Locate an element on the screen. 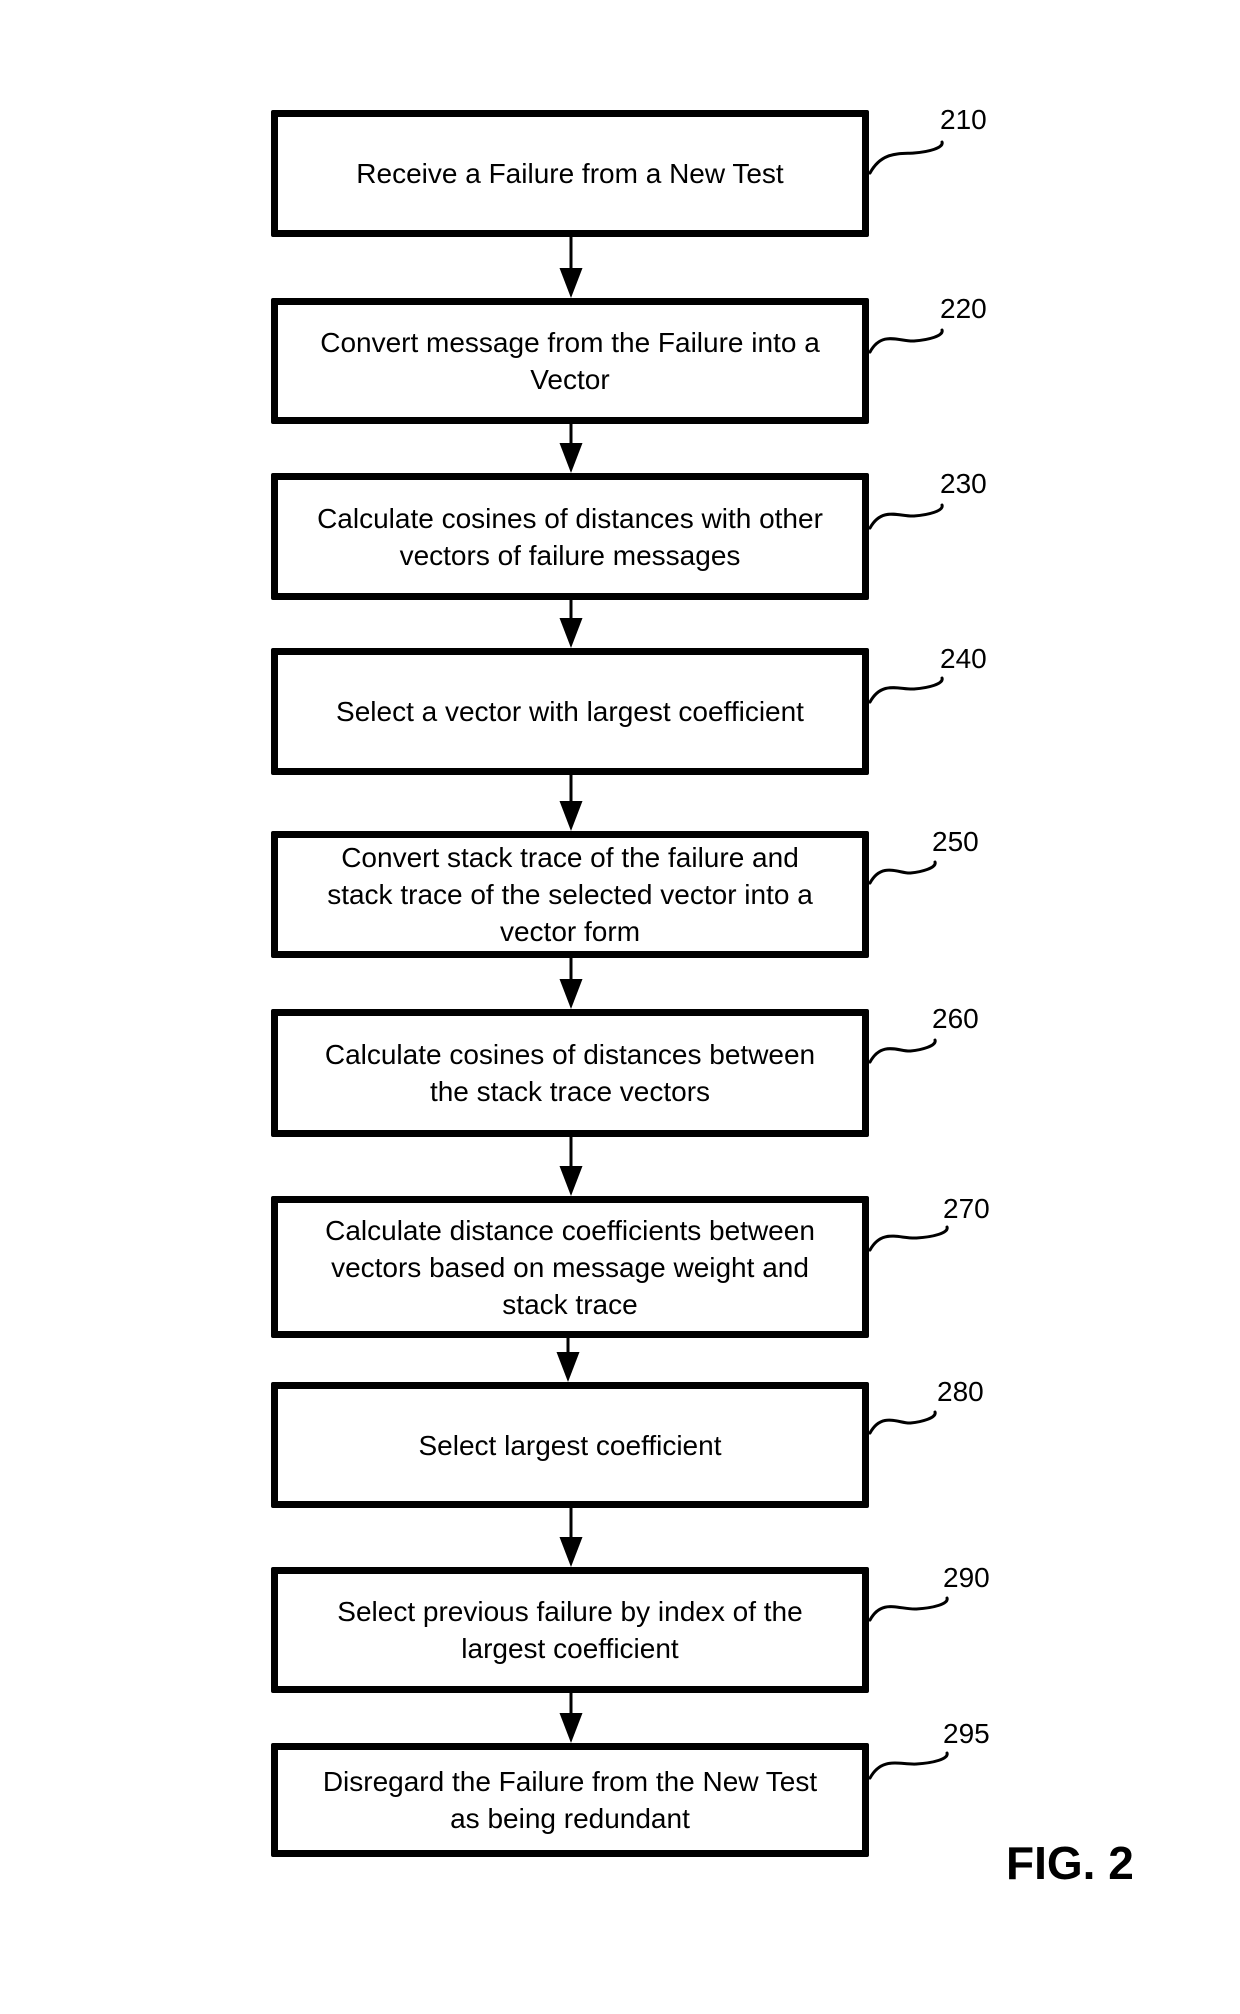  step-text: Select largest coefficient is located at coordinates (570, 1445).